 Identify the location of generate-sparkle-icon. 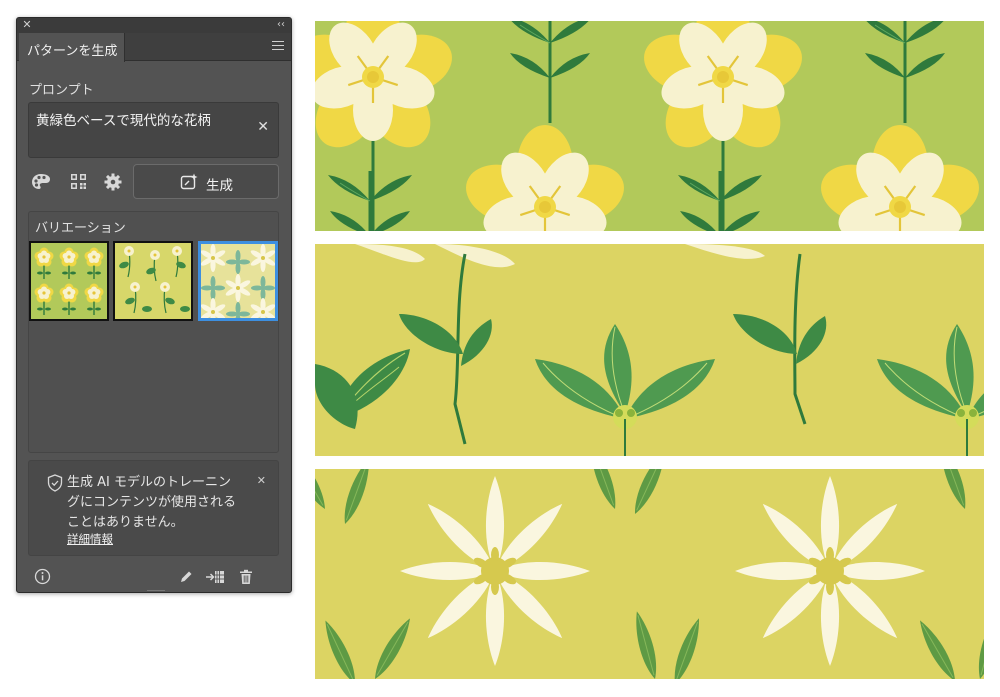
(189, 181).